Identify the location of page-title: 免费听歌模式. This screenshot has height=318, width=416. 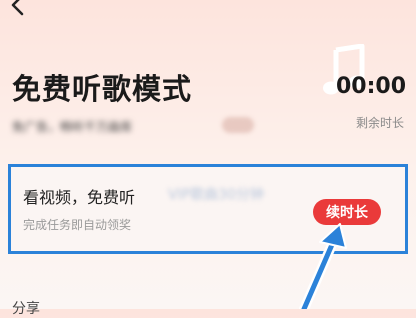
(102, 89).